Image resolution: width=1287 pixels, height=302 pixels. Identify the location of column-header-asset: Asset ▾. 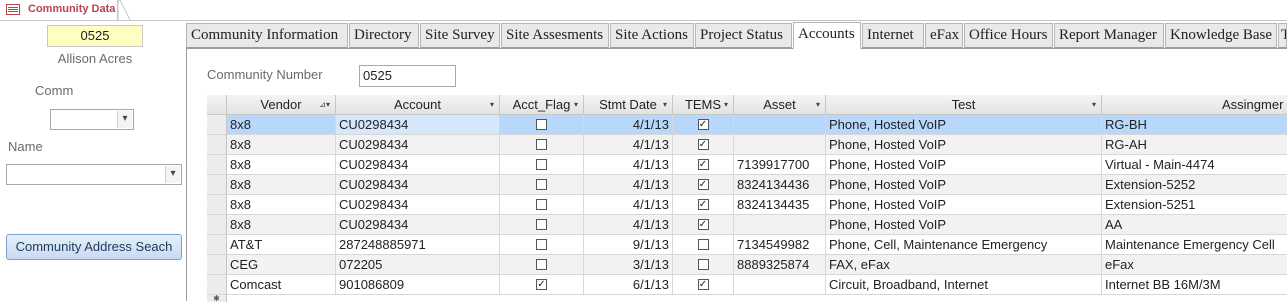
(780, 105).